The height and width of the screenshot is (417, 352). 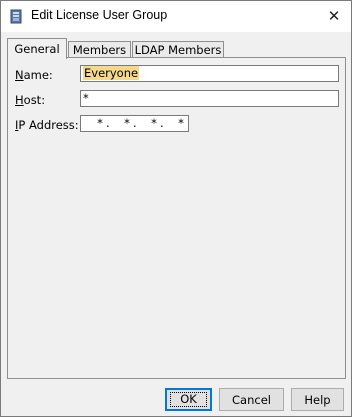 I want to click on name-input: Everyone, so click(x=209, y=73).